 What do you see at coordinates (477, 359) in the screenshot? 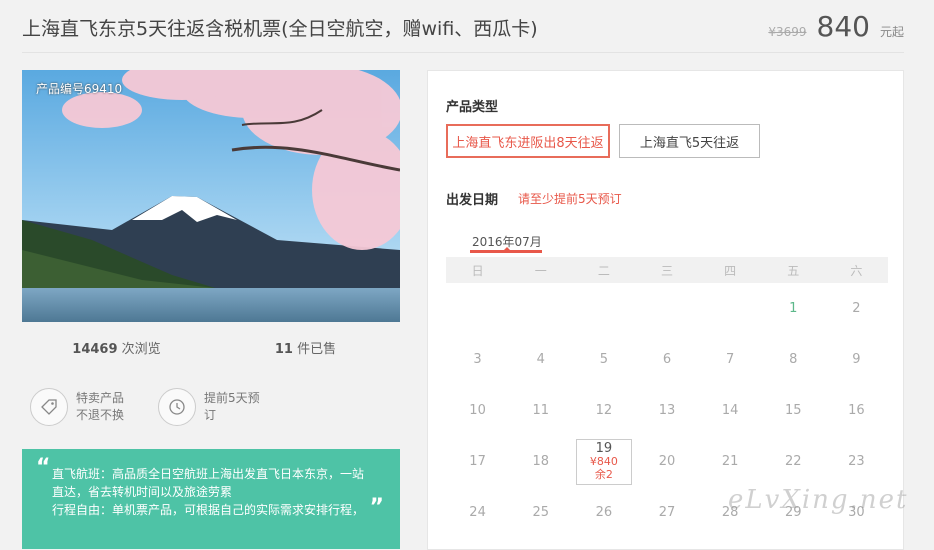
I see `day-cell: 3` at bounding box center [477, 359].